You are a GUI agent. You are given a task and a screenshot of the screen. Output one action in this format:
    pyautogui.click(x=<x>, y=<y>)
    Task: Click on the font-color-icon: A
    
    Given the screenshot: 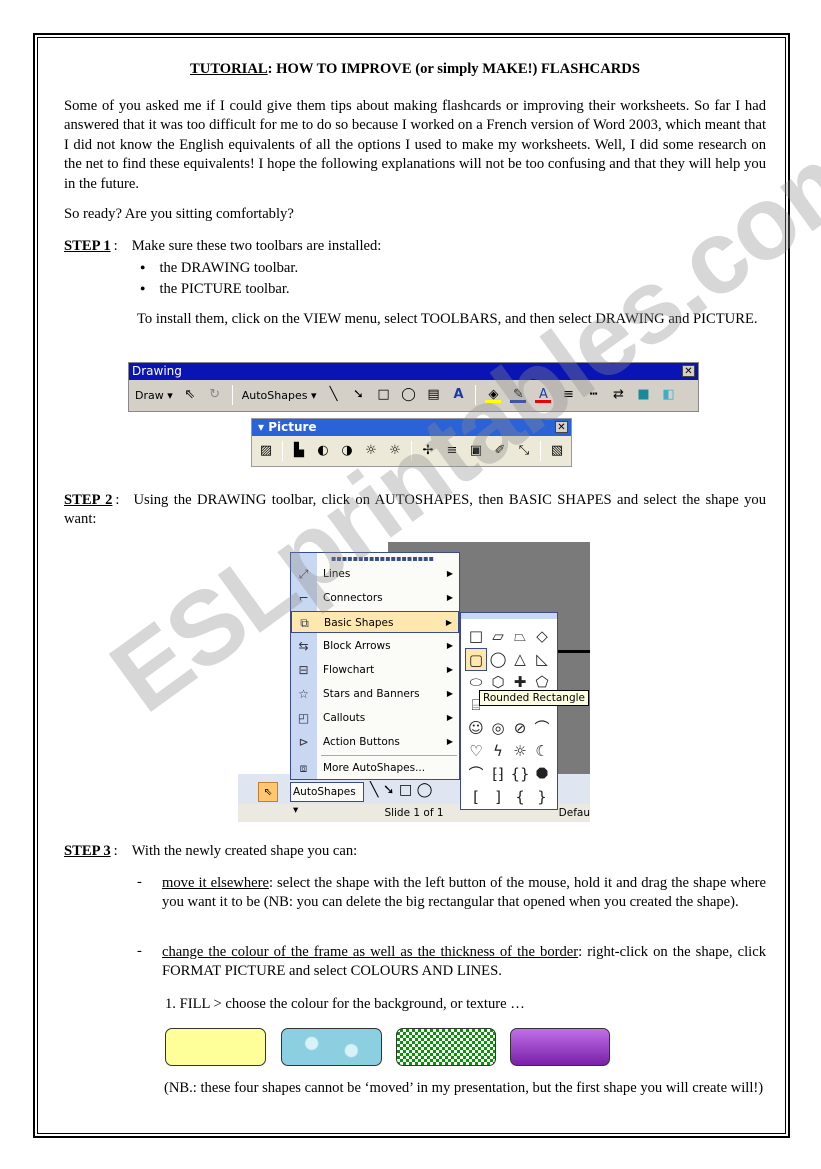 What is the action you would take?
    pyautogui.click(x=543, y=395)
    